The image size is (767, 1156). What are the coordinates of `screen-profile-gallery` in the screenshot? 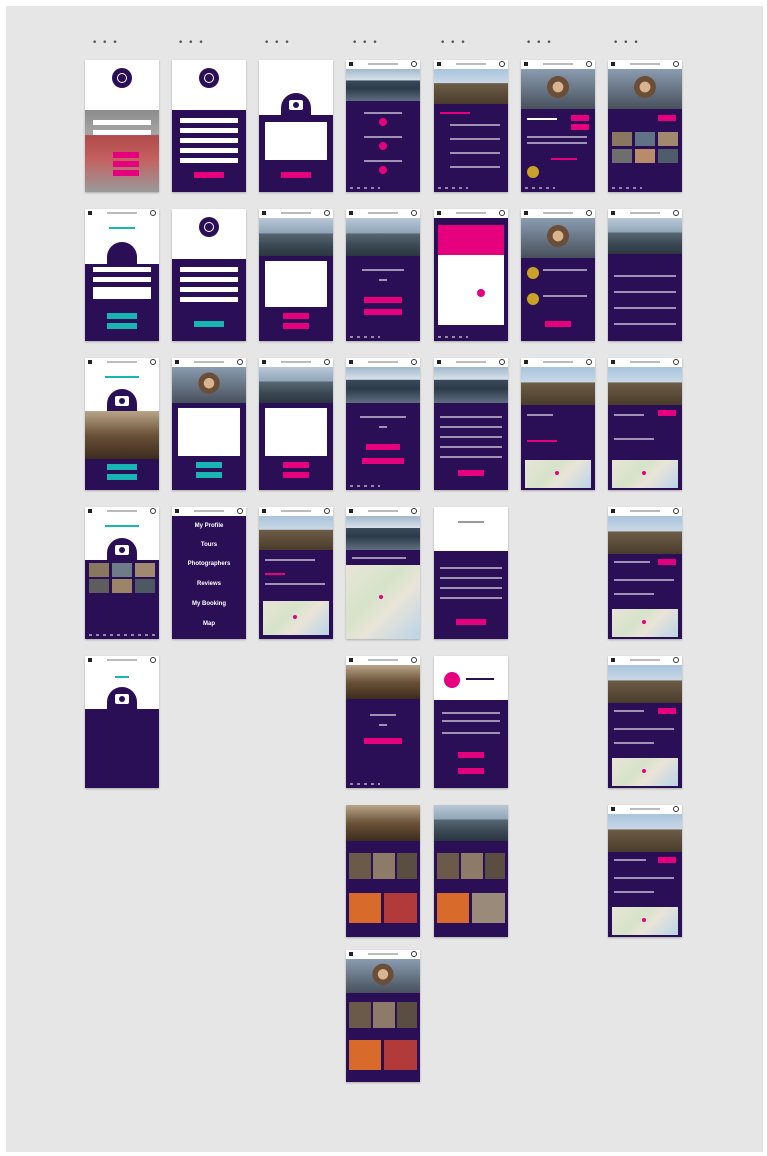 It's located at (122, 573).